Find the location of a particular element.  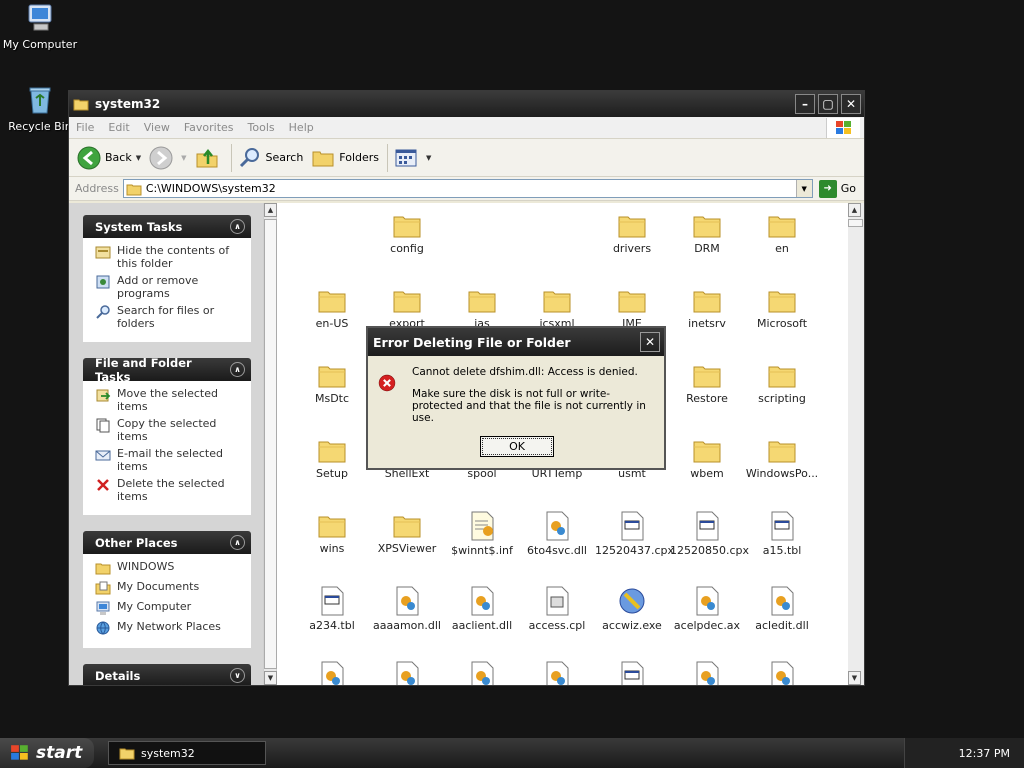

dialog-titlebar: Error Deleting File or Folder ✕ is located at coordinates (516, 342).